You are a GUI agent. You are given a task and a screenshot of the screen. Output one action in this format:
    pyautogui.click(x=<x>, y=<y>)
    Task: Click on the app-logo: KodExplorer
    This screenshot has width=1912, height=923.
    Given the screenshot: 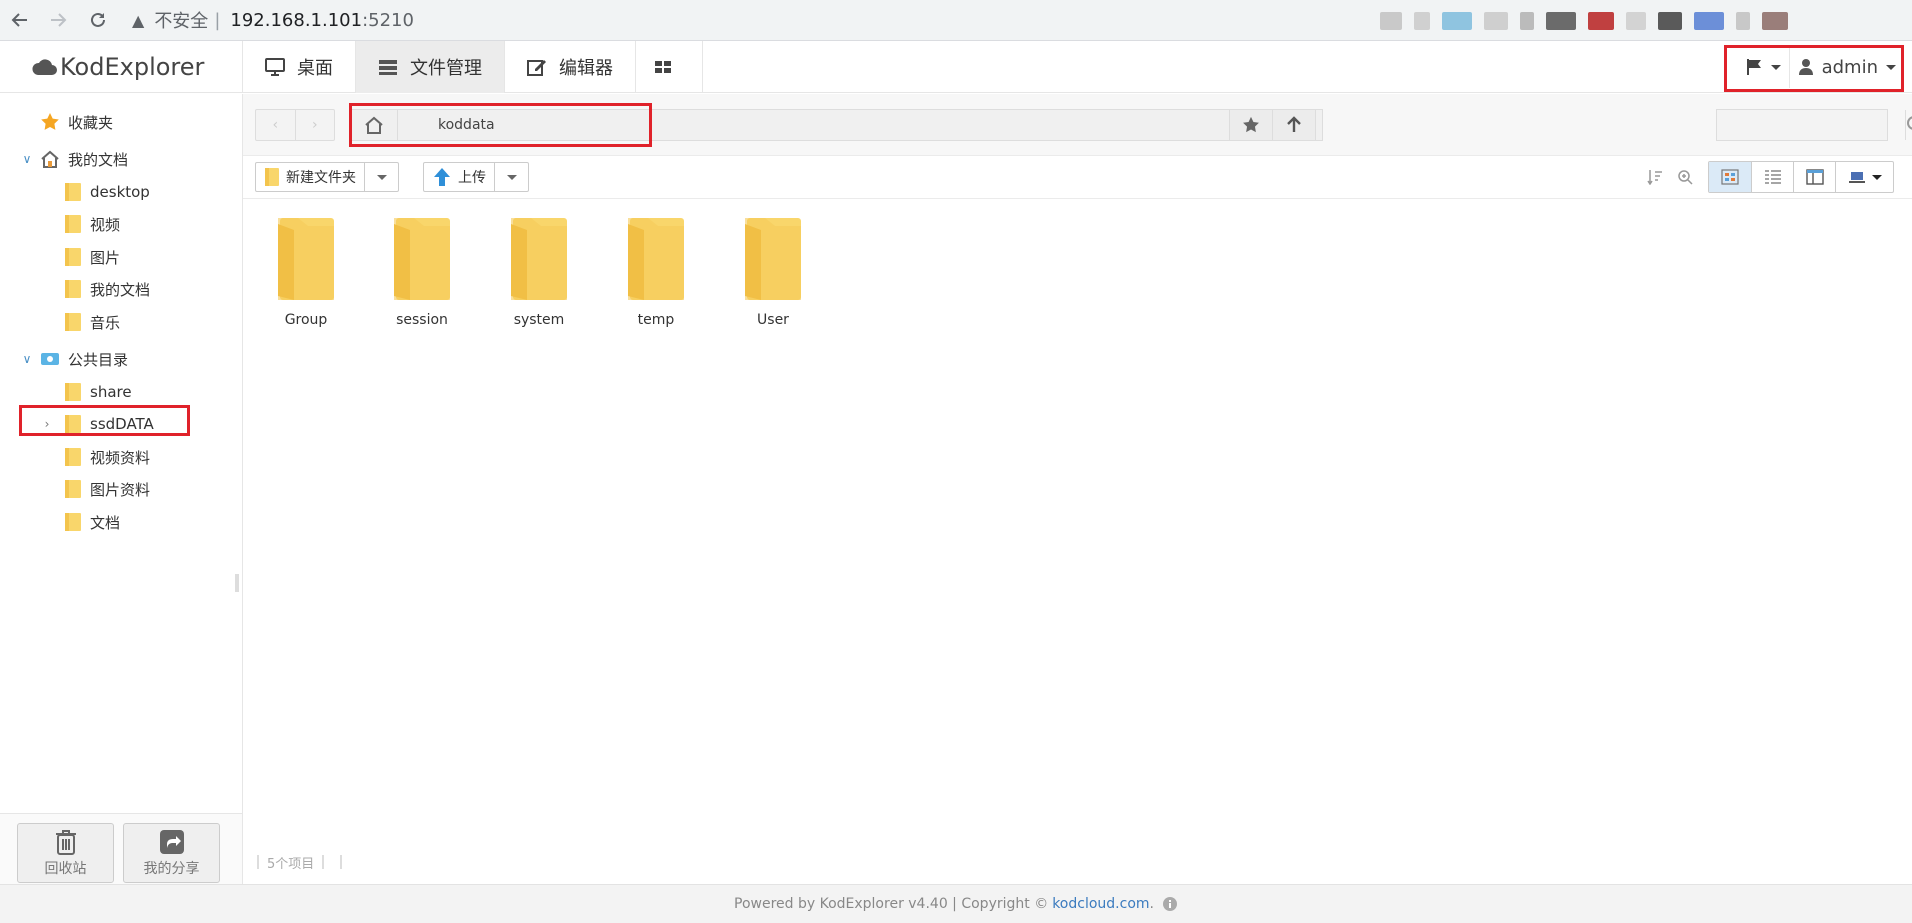 What is the action you would take?
    pyautogui.click(x=118, y=67)
    